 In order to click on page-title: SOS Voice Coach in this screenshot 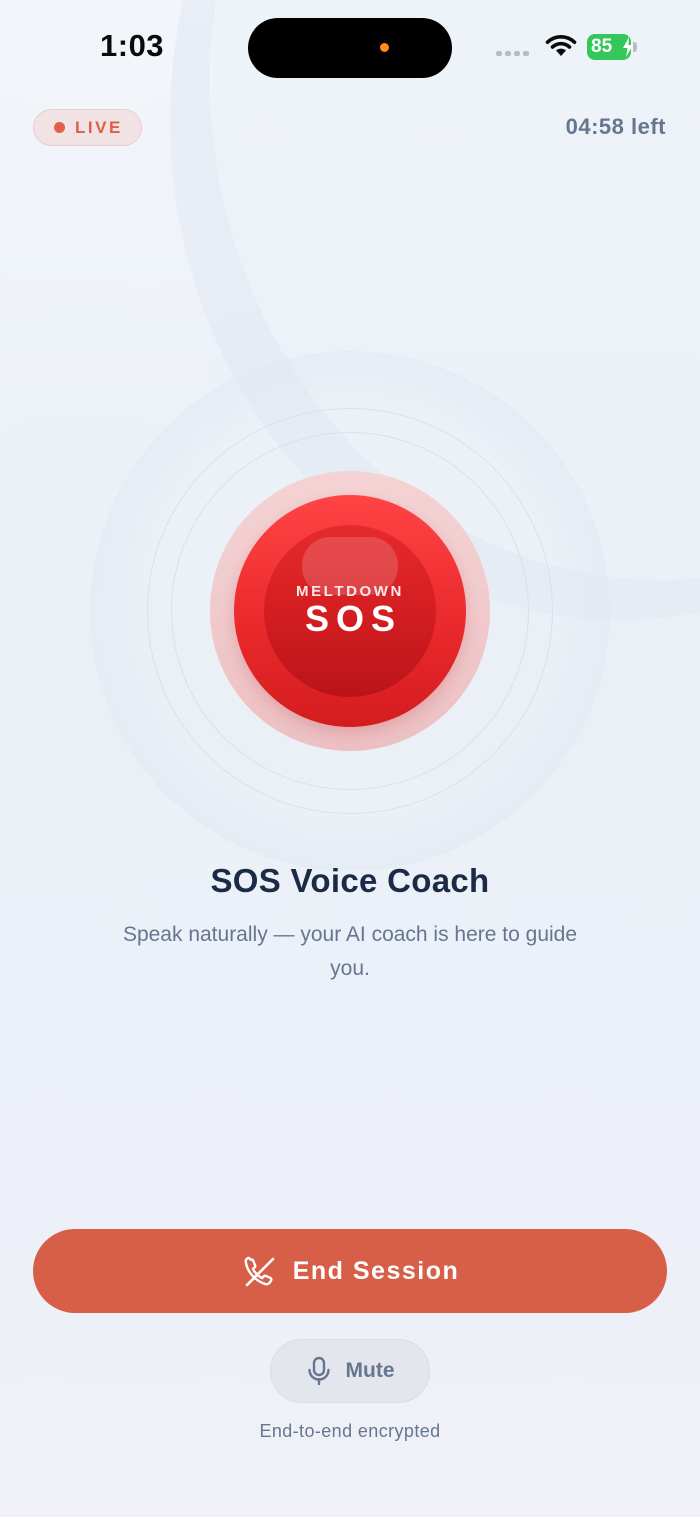, I will do `click(350, 880)`.